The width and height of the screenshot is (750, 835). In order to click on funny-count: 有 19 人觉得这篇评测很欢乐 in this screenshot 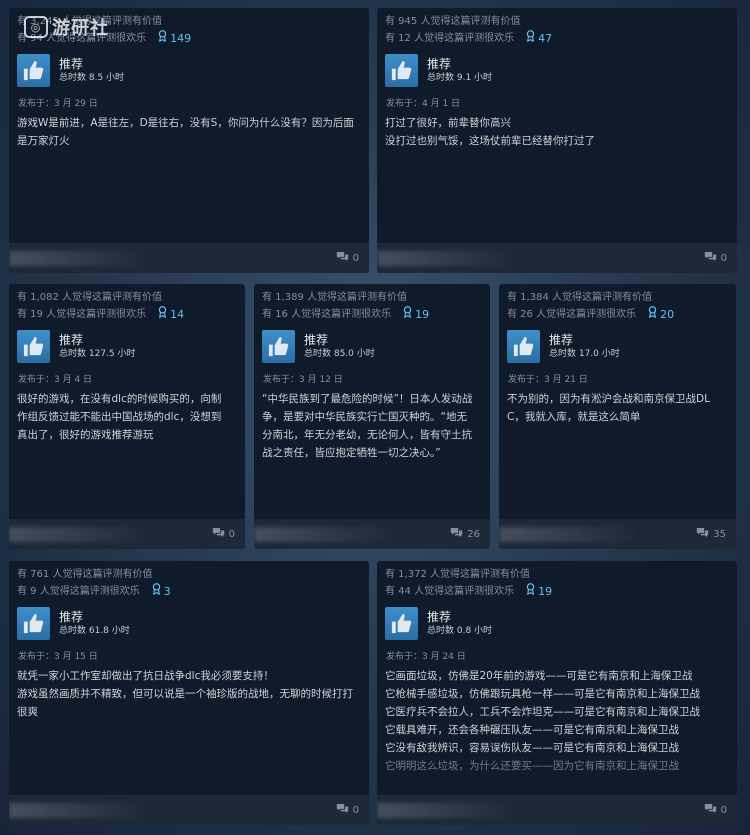, I will do `click(82, 314)`.